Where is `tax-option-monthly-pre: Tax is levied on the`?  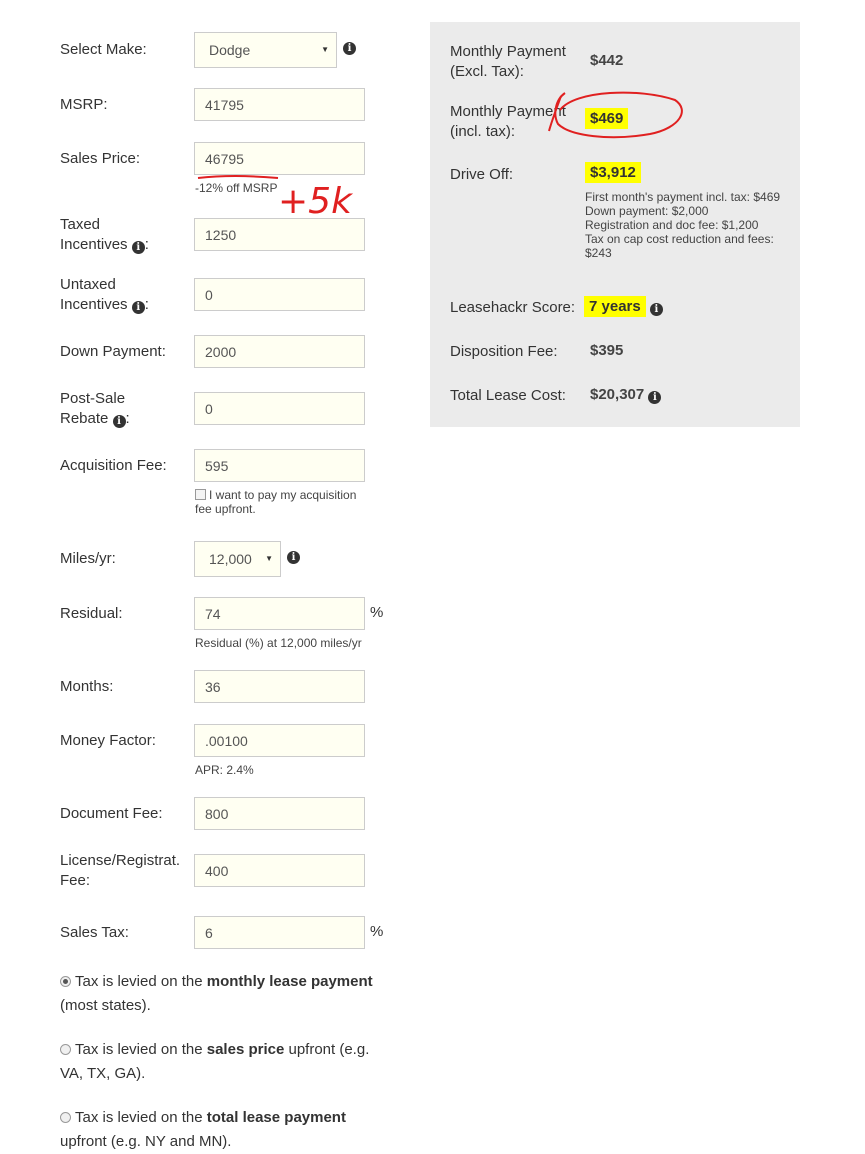
tax-option-monthly-pre: Tax is levied on the is located at coordinates (141, 981).